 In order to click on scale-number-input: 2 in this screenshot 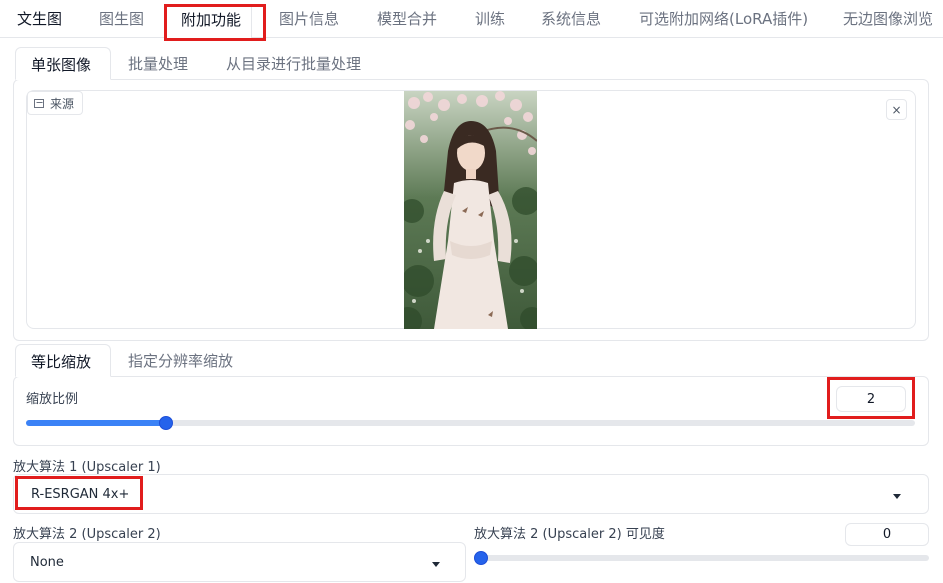, I will do `click(871, 399)`.